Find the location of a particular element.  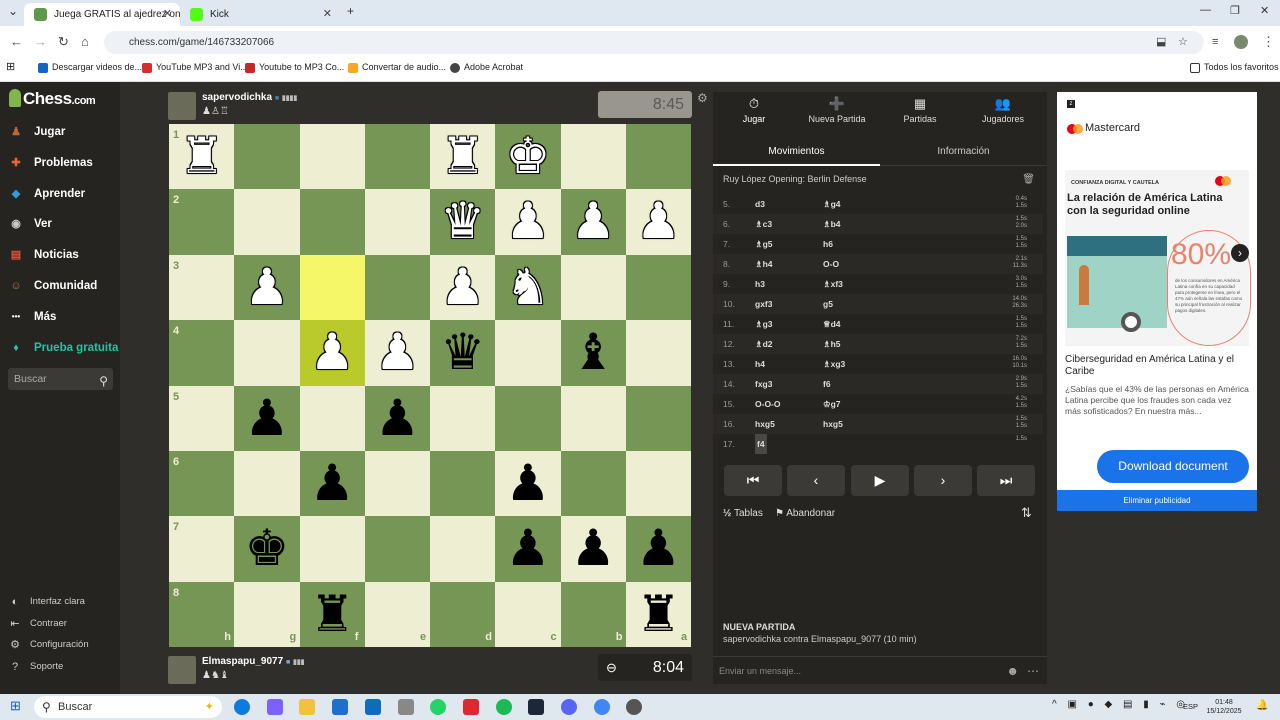

square-d6 is located at coordinates (463, 484).